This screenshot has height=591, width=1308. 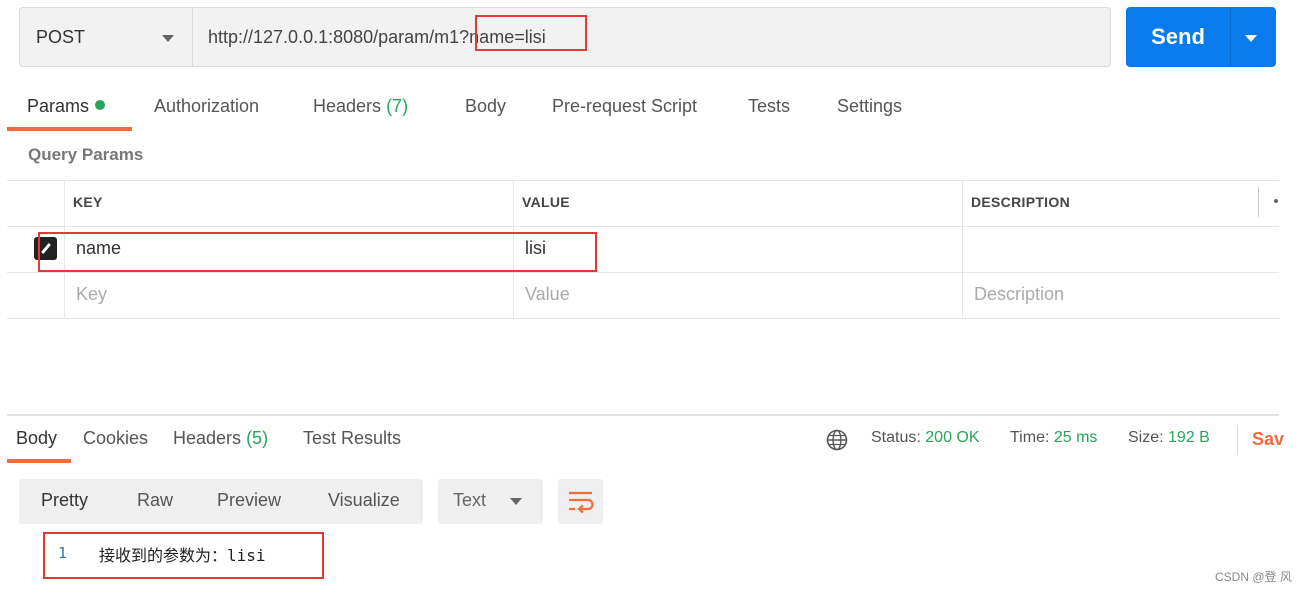 I want to click on tab-headers-count: (7), so click(x=397, y=106).